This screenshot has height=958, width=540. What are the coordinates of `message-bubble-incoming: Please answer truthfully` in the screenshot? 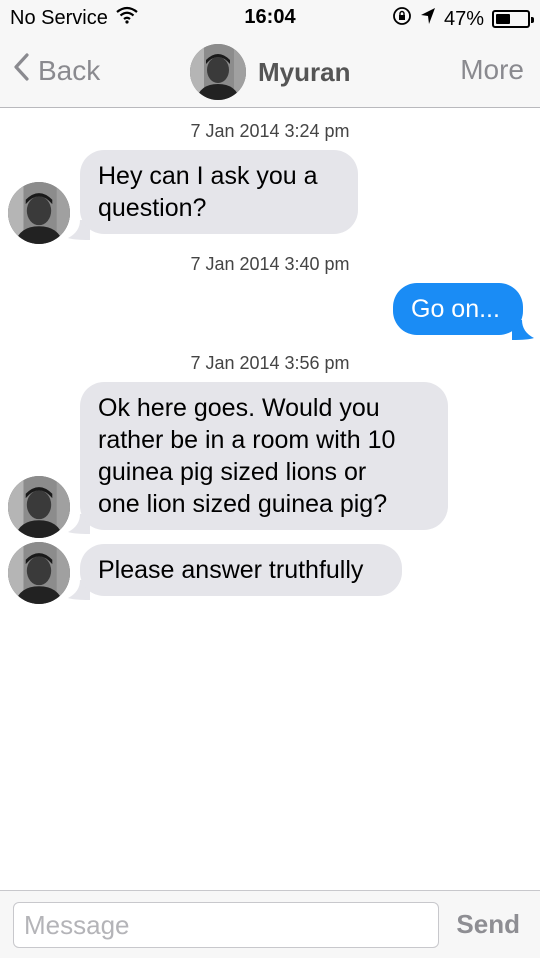 It's located at (241, 570).